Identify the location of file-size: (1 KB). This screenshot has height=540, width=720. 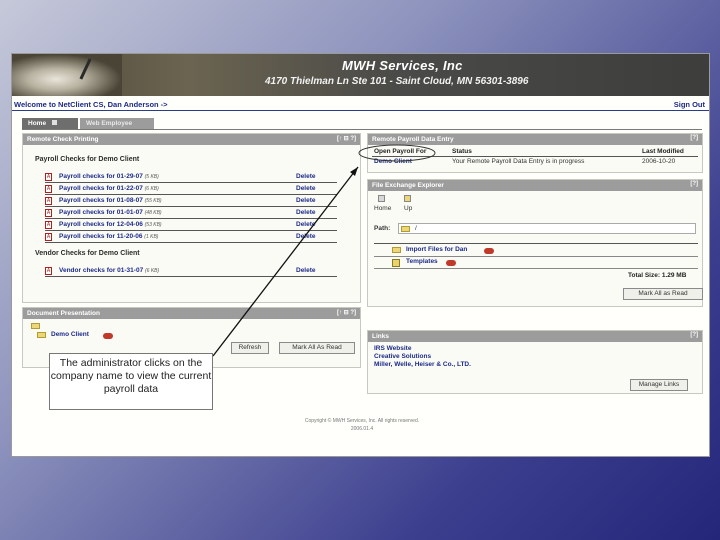
(151, 237).